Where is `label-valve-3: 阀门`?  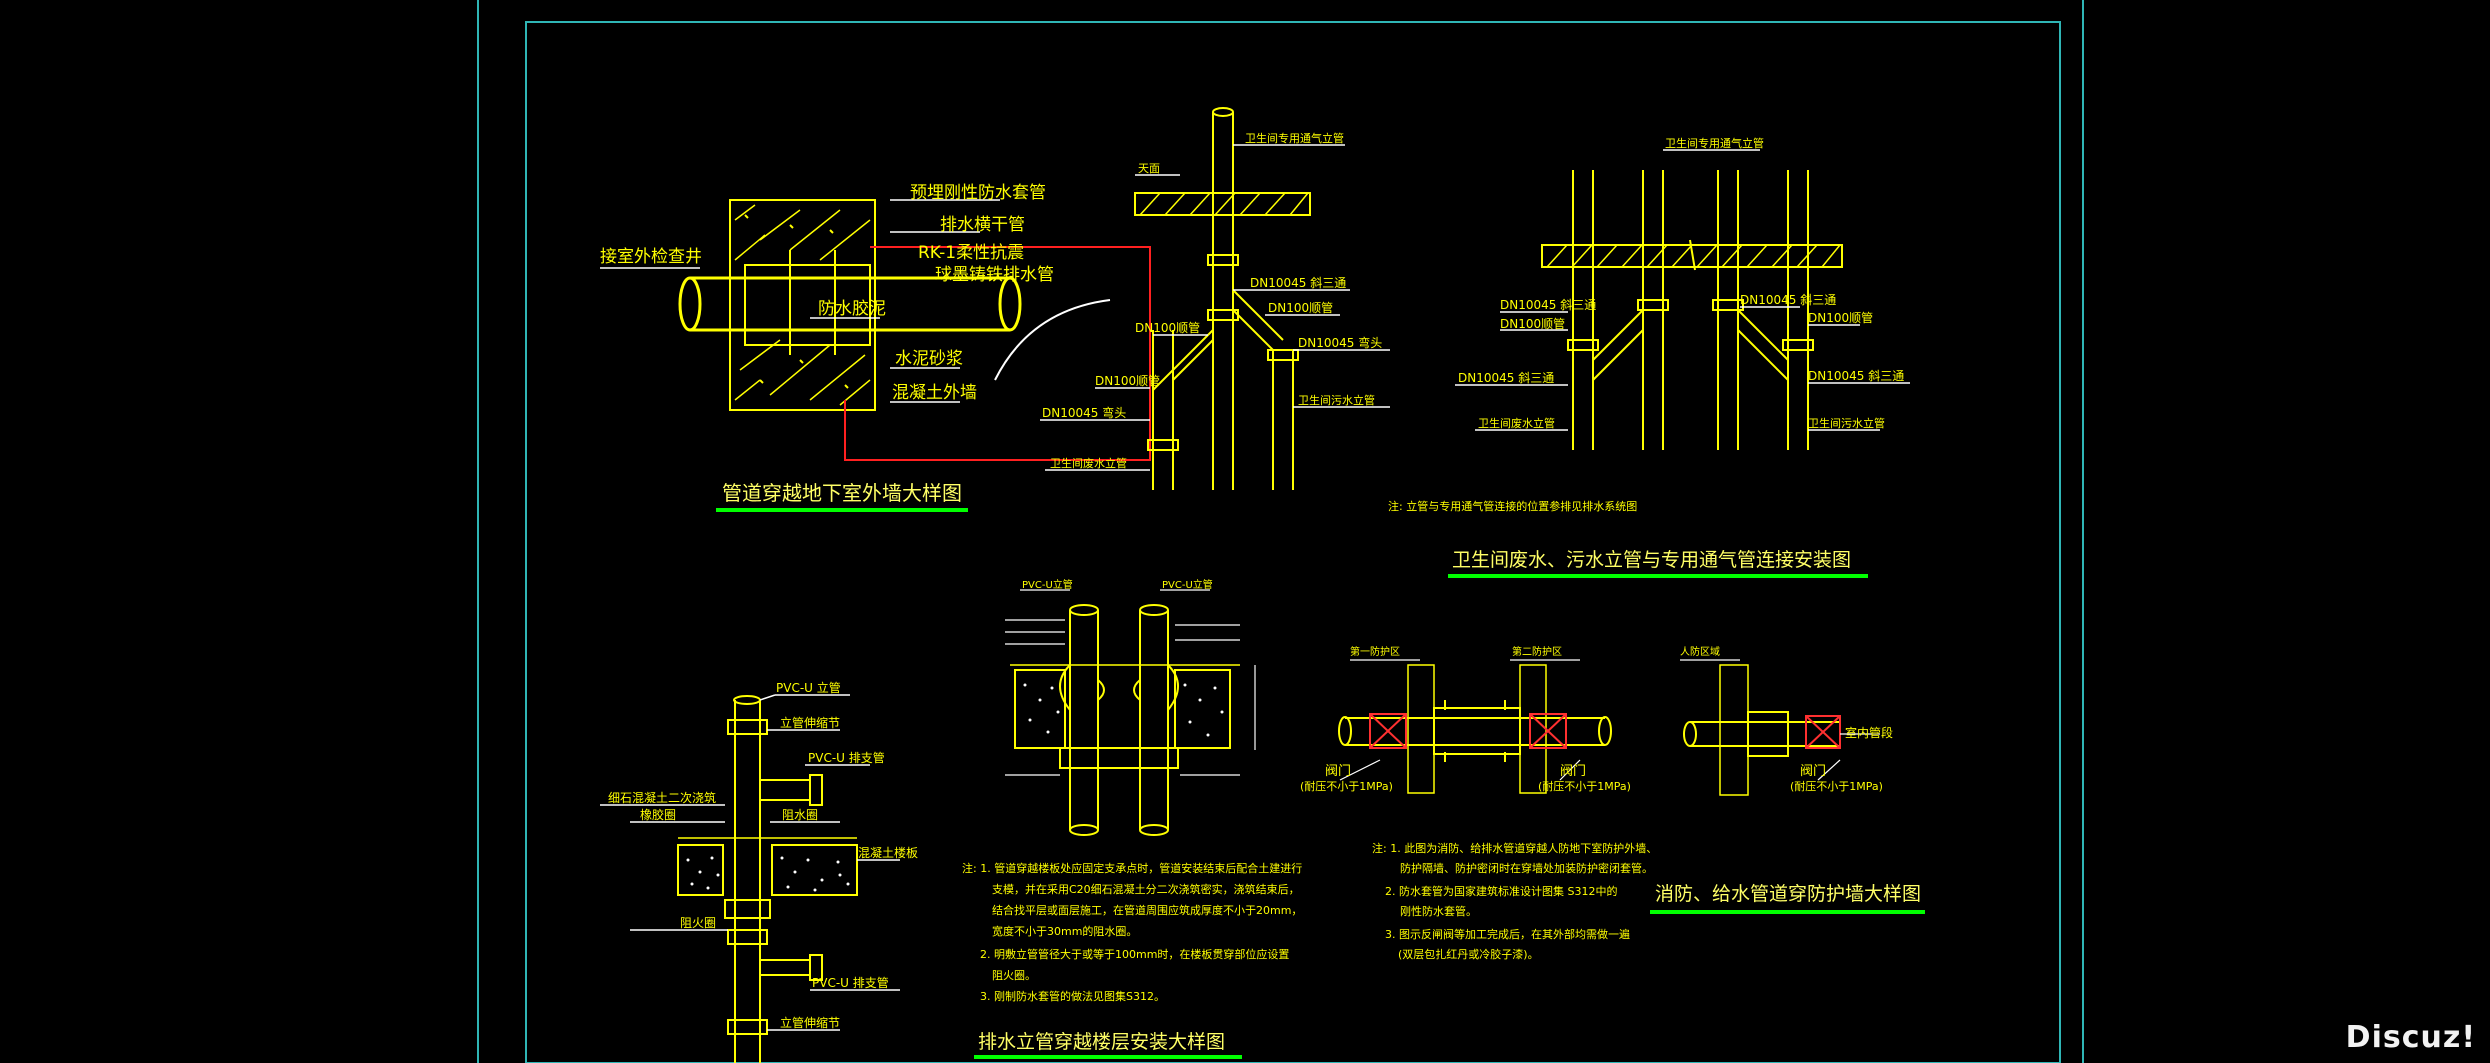 label-valve-3: 阀门 is located at coordinates (1813, 771).